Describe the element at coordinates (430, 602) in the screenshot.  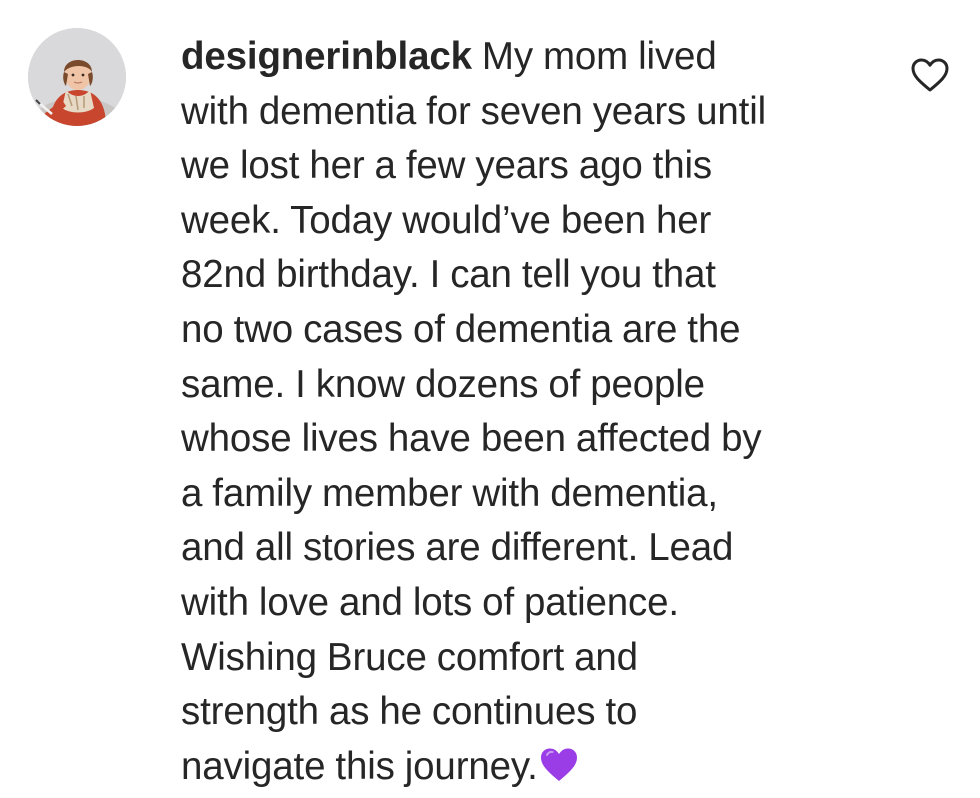
I see `comment-line: with love and lots of patience.` at that location.